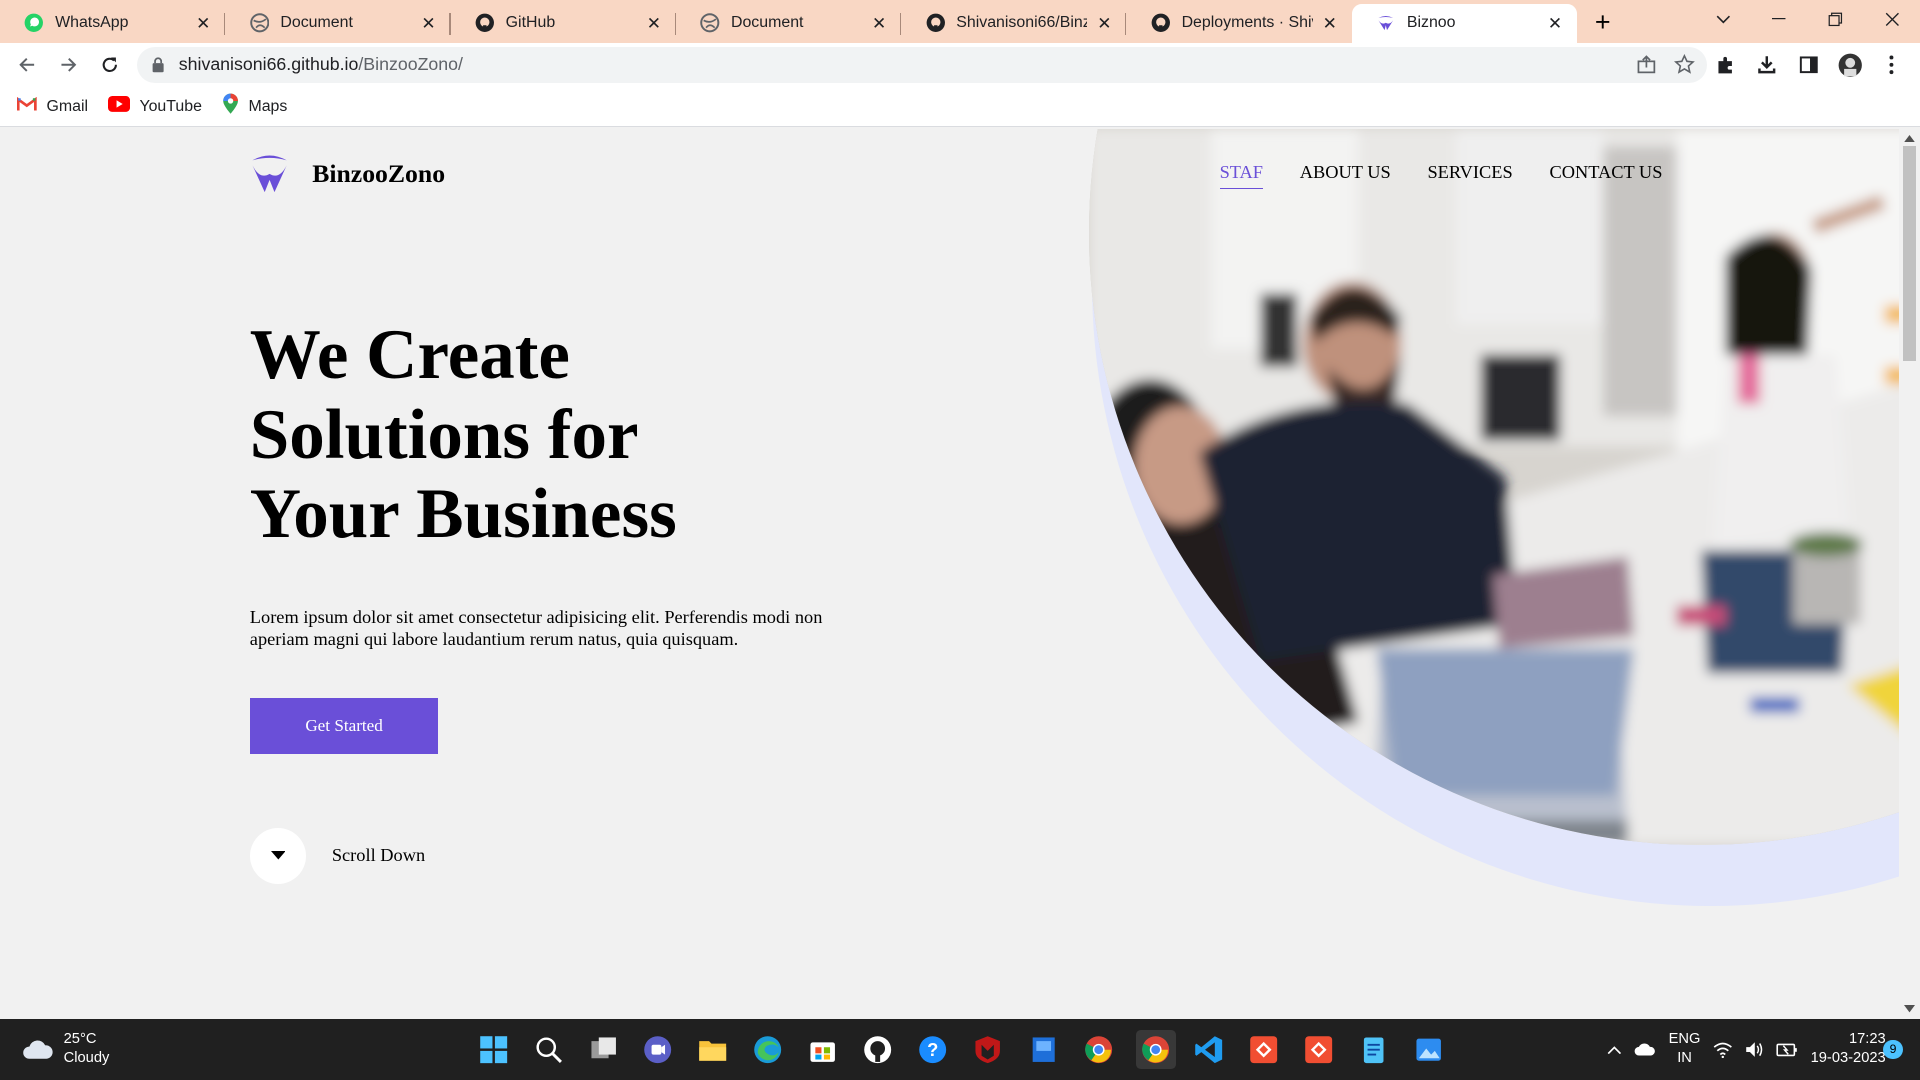 Image resolution: width=1920 pixels, height=1080 pixels. I want to click on brand-name: BinzooZono, so click(379, 173).